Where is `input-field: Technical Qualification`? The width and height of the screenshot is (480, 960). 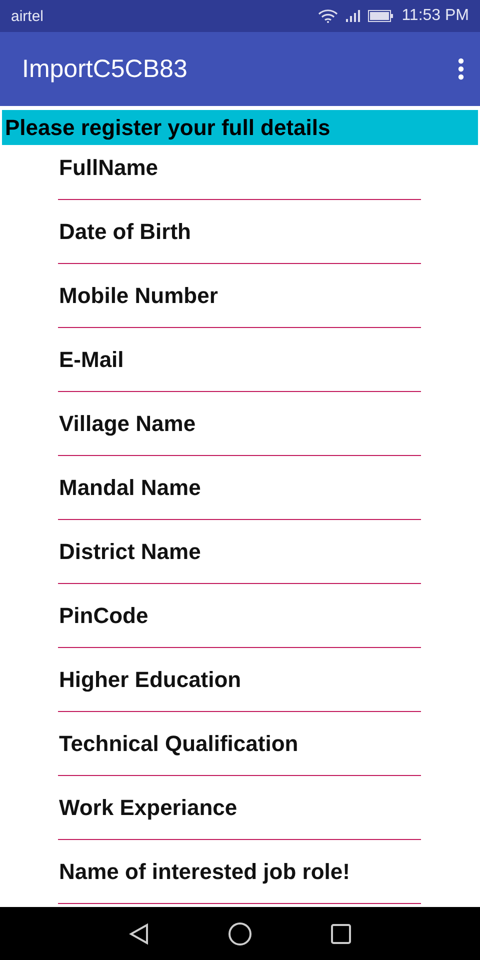 input-field: Technical Qualification is located at coordinates (239, 748).